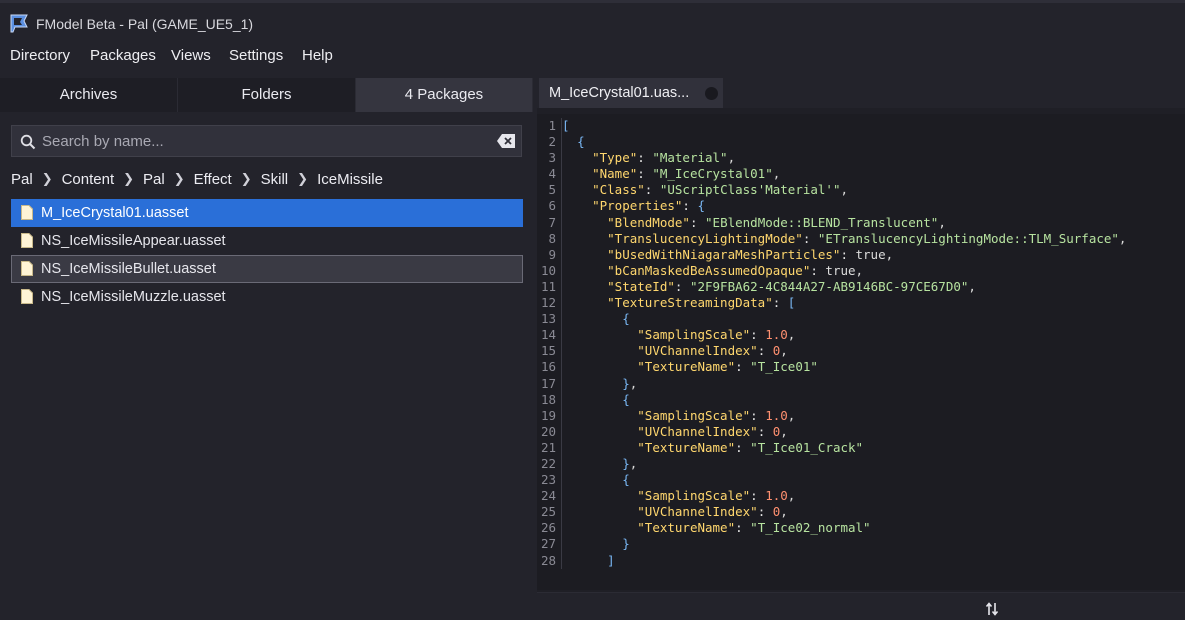 This screenshot has width=1185, height=620. What do you see at coordinates (552, 254) in the screenshot?
I see `line-number: 9` at bounding box center [552, 254].